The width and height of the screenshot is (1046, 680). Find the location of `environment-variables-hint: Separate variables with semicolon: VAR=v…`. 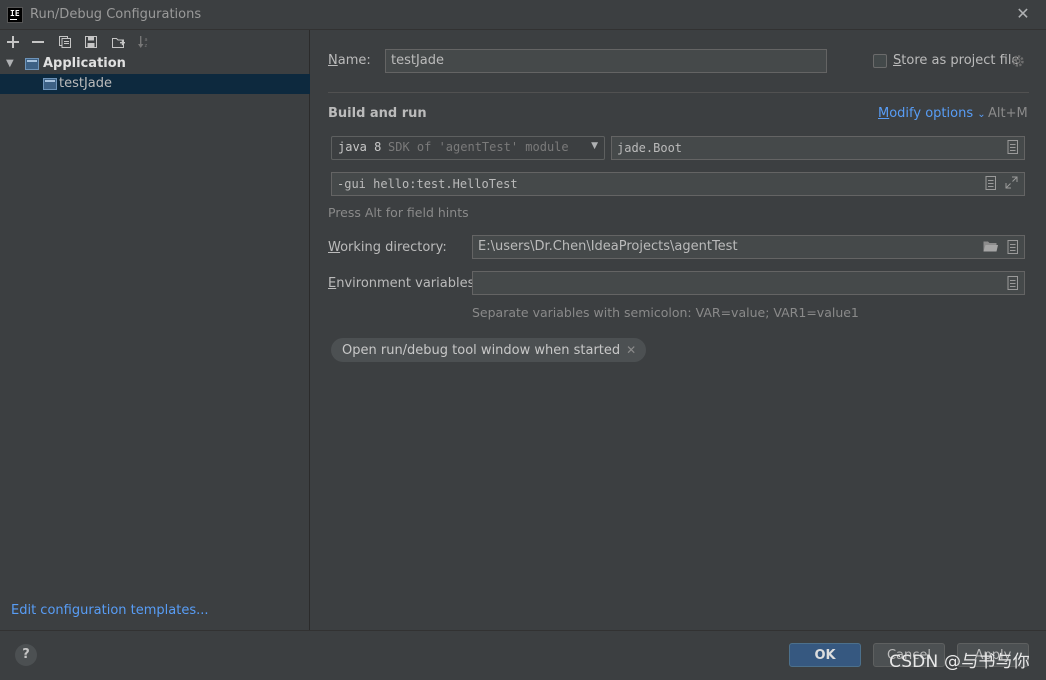

environment-variables-hint: Separate variables with semicolon: VAR=v… is located at coordinates (665, 312).